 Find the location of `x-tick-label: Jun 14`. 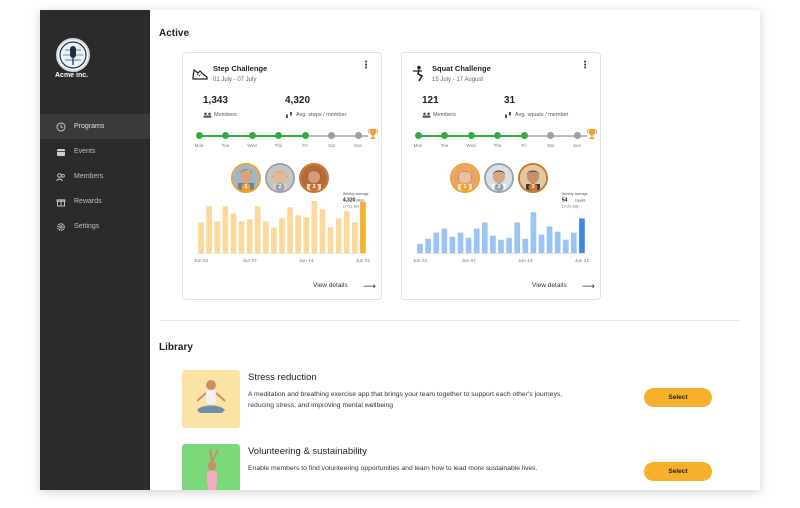

x-tick-label: Jun 14 is located at coordinates (306, 261).